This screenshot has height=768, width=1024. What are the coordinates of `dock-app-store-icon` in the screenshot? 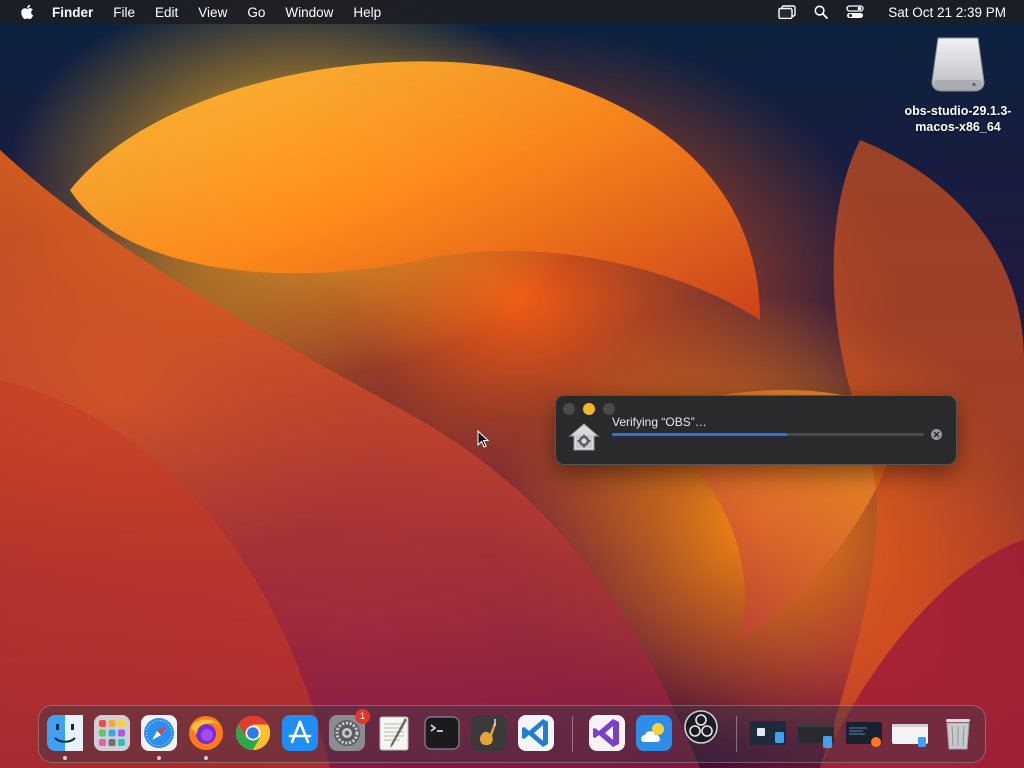 It's located at (300, 733).